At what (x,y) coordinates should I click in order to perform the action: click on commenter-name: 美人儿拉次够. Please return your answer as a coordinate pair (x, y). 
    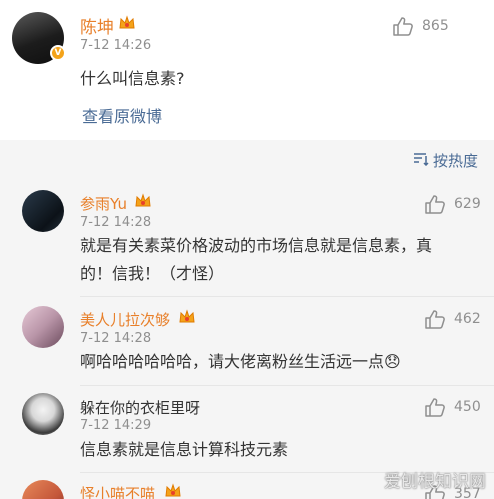
    Looking at the image, I should click on (125, 319).